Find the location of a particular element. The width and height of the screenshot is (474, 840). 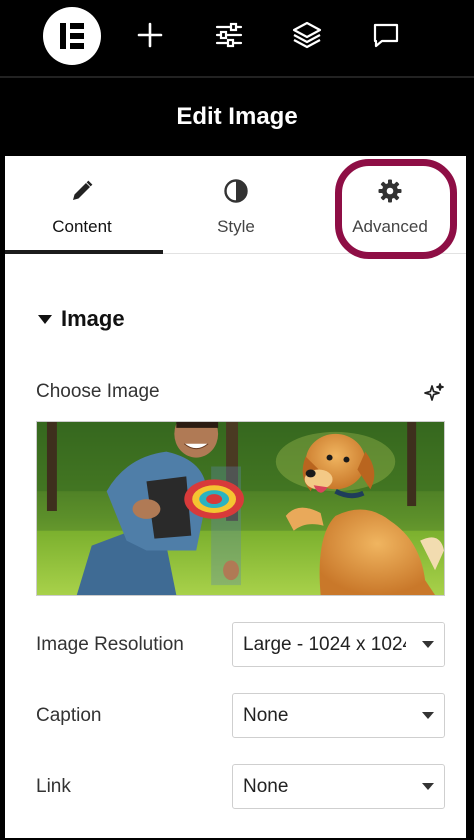

top-toolbar is located at coordinates (237, 39).